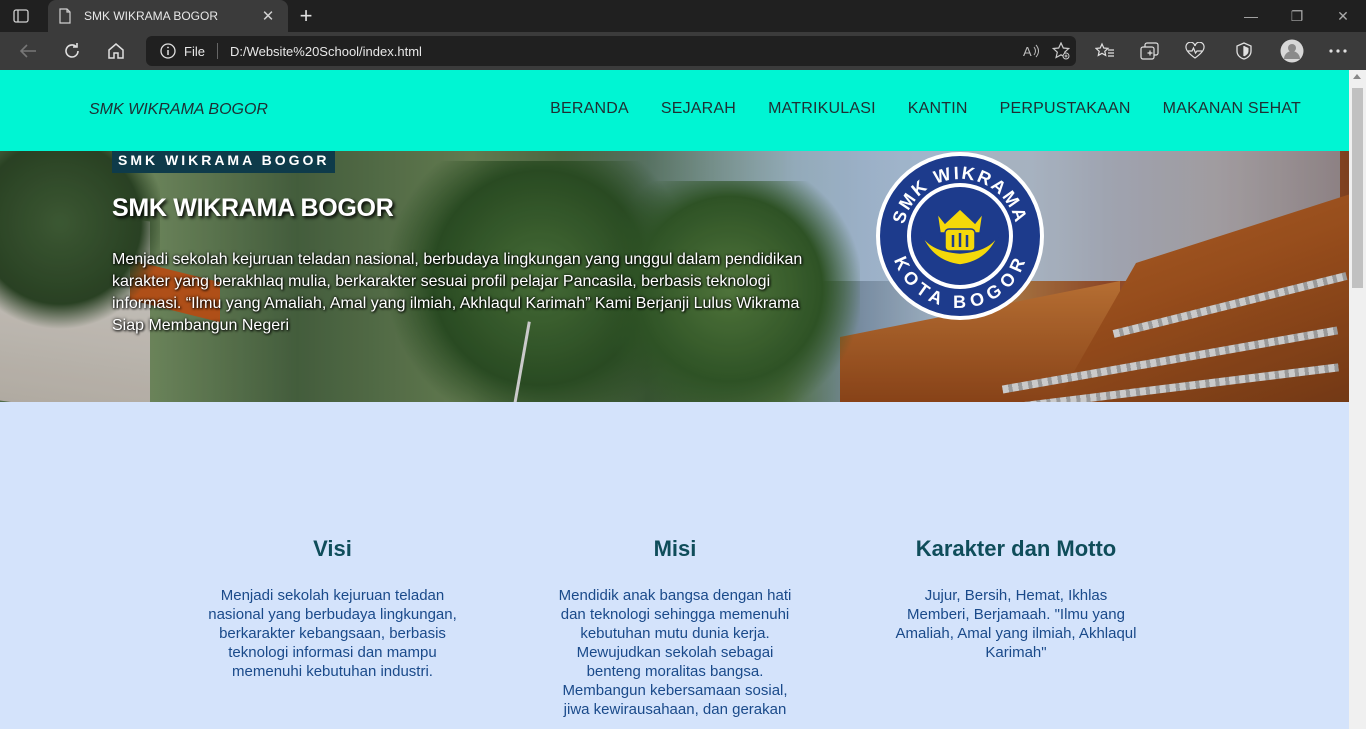  I want to click on nav-link-sejarah: SEJARAH, so click(698, 109).